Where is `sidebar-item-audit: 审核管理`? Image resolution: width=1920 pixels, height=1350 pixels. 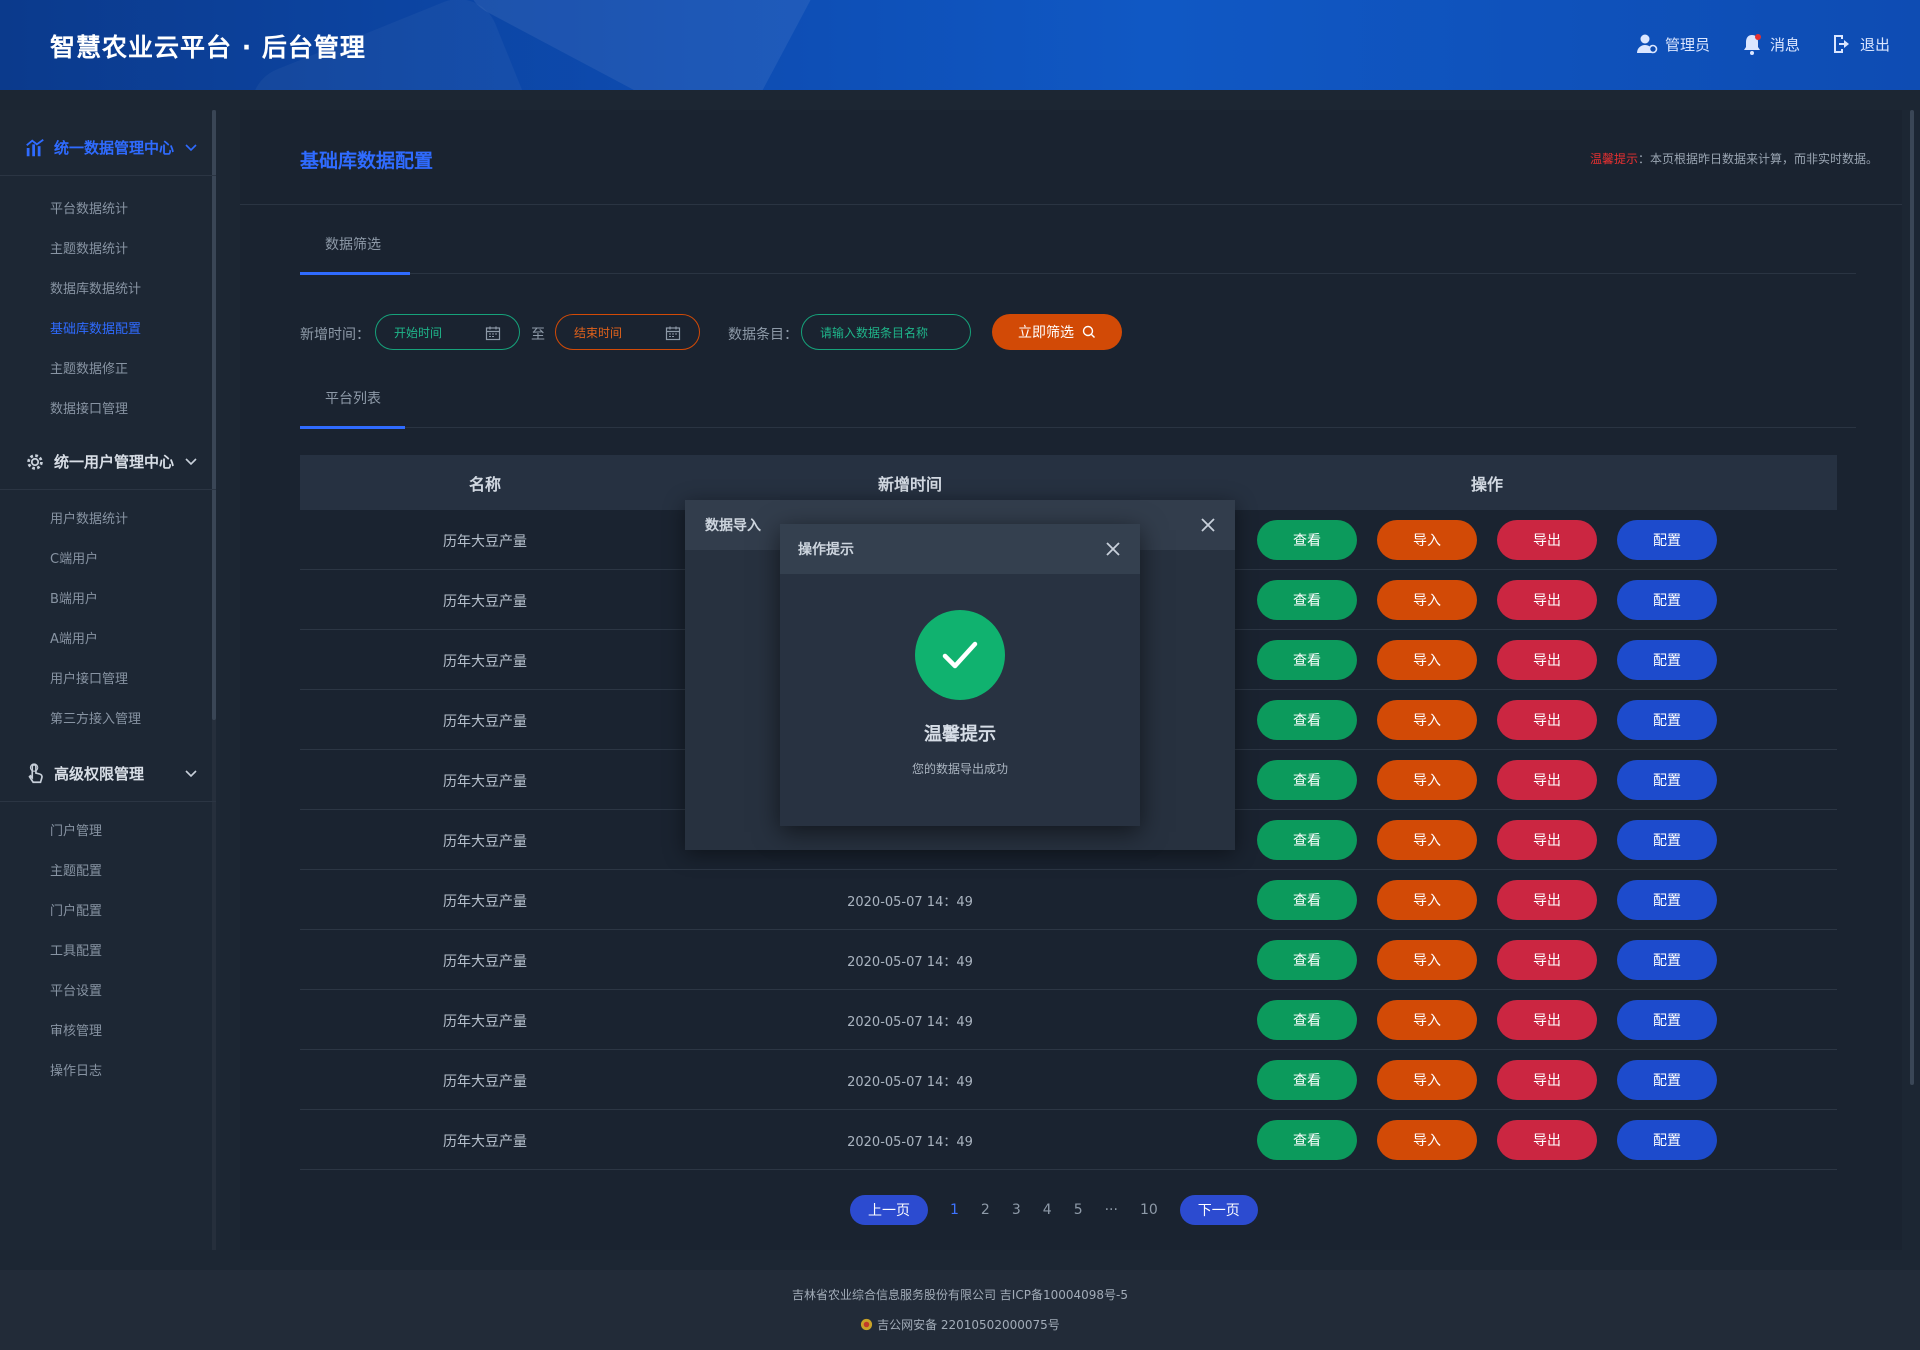 sidebar-item-audit: 审核管理 is located at coordinates (76, 1029).